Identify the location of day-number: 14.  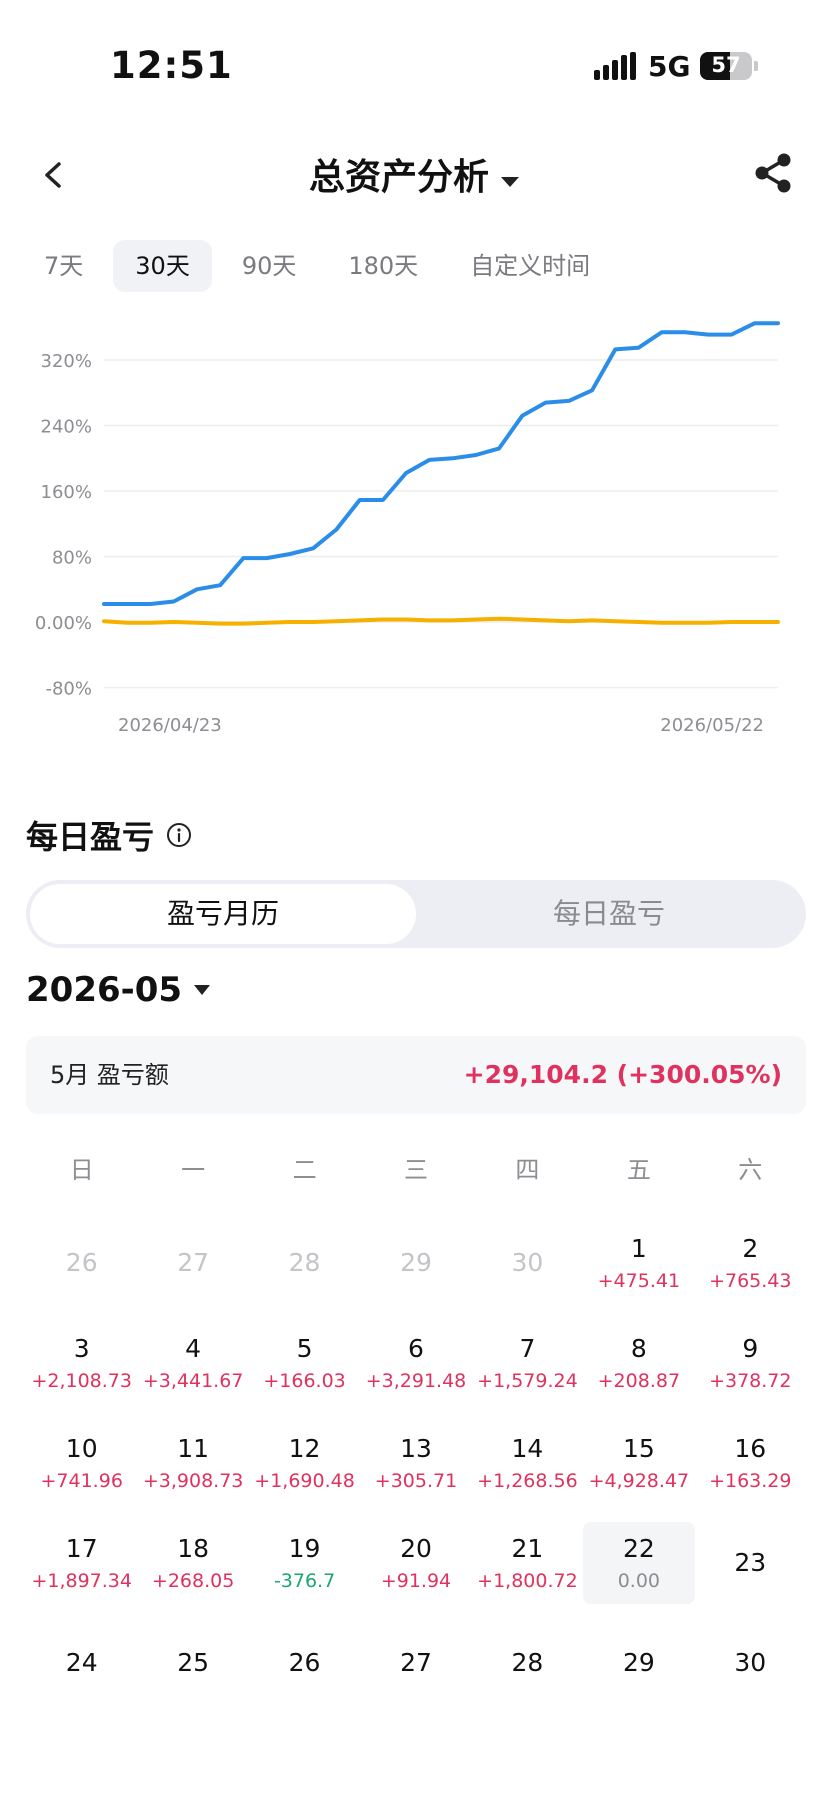
(527, 1448).